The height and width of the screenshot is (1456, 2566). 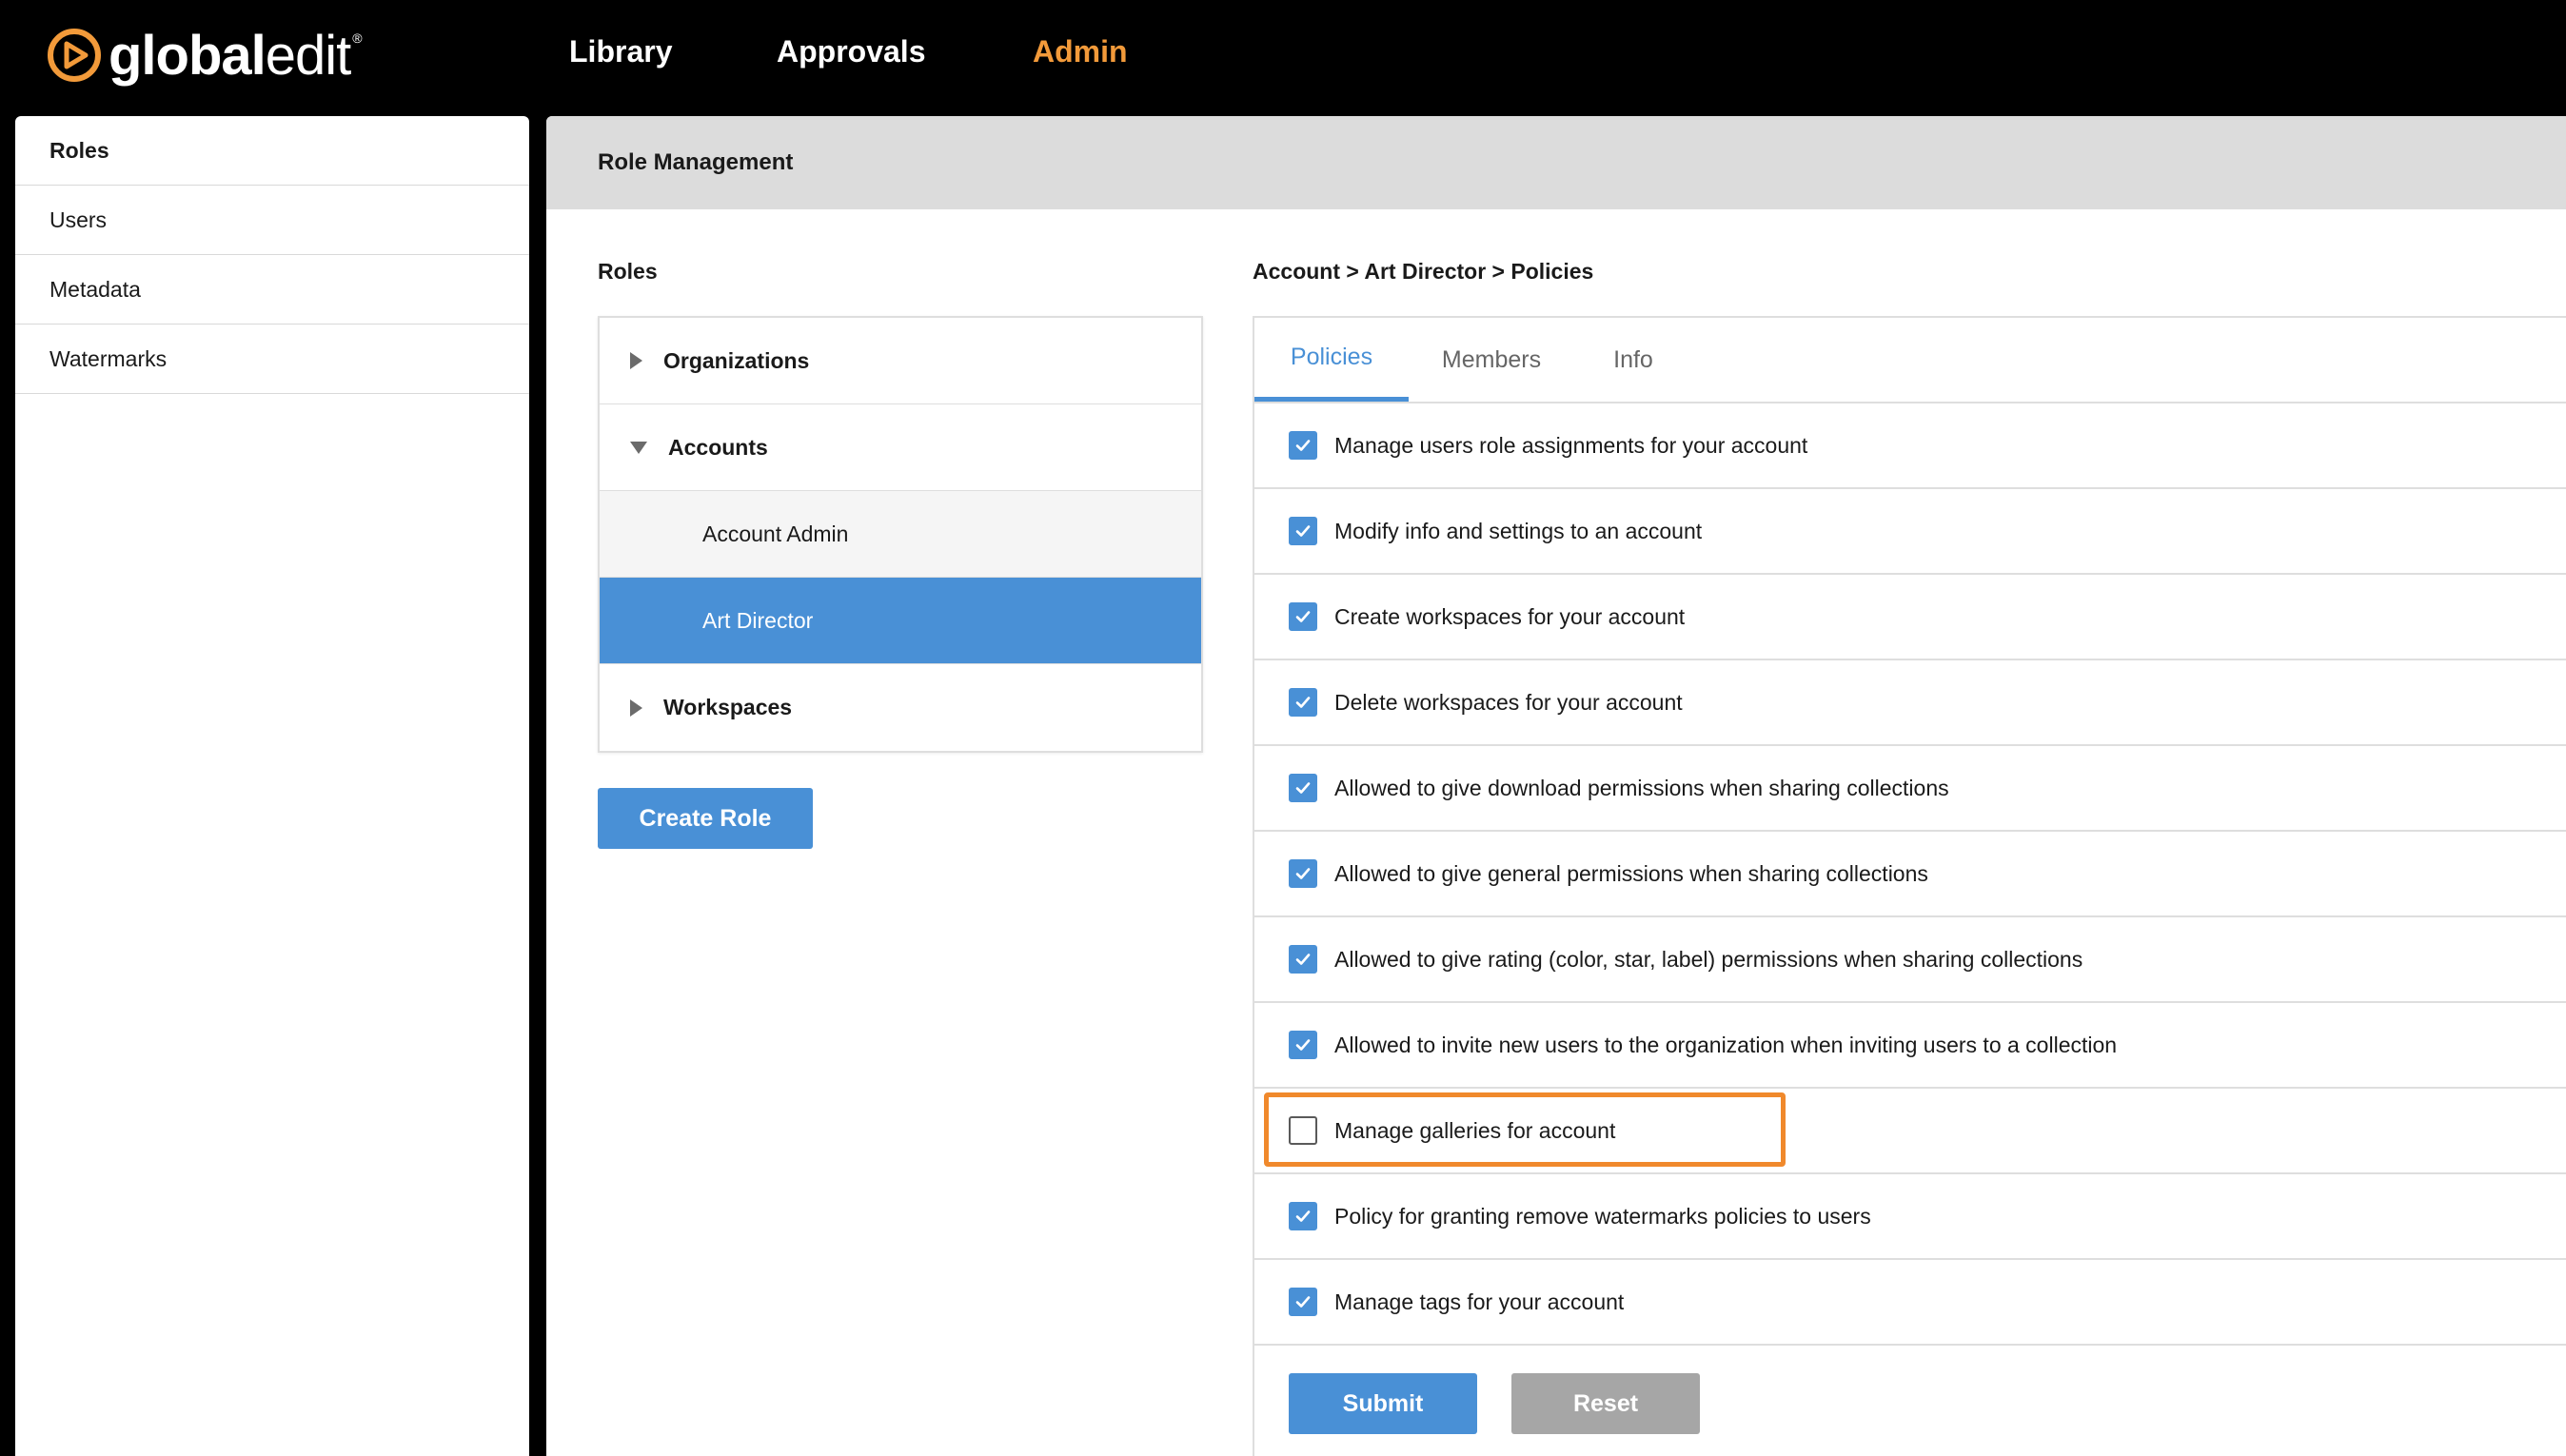 I want to click on tab-policies: Policies, so click(x=1331, y=360).